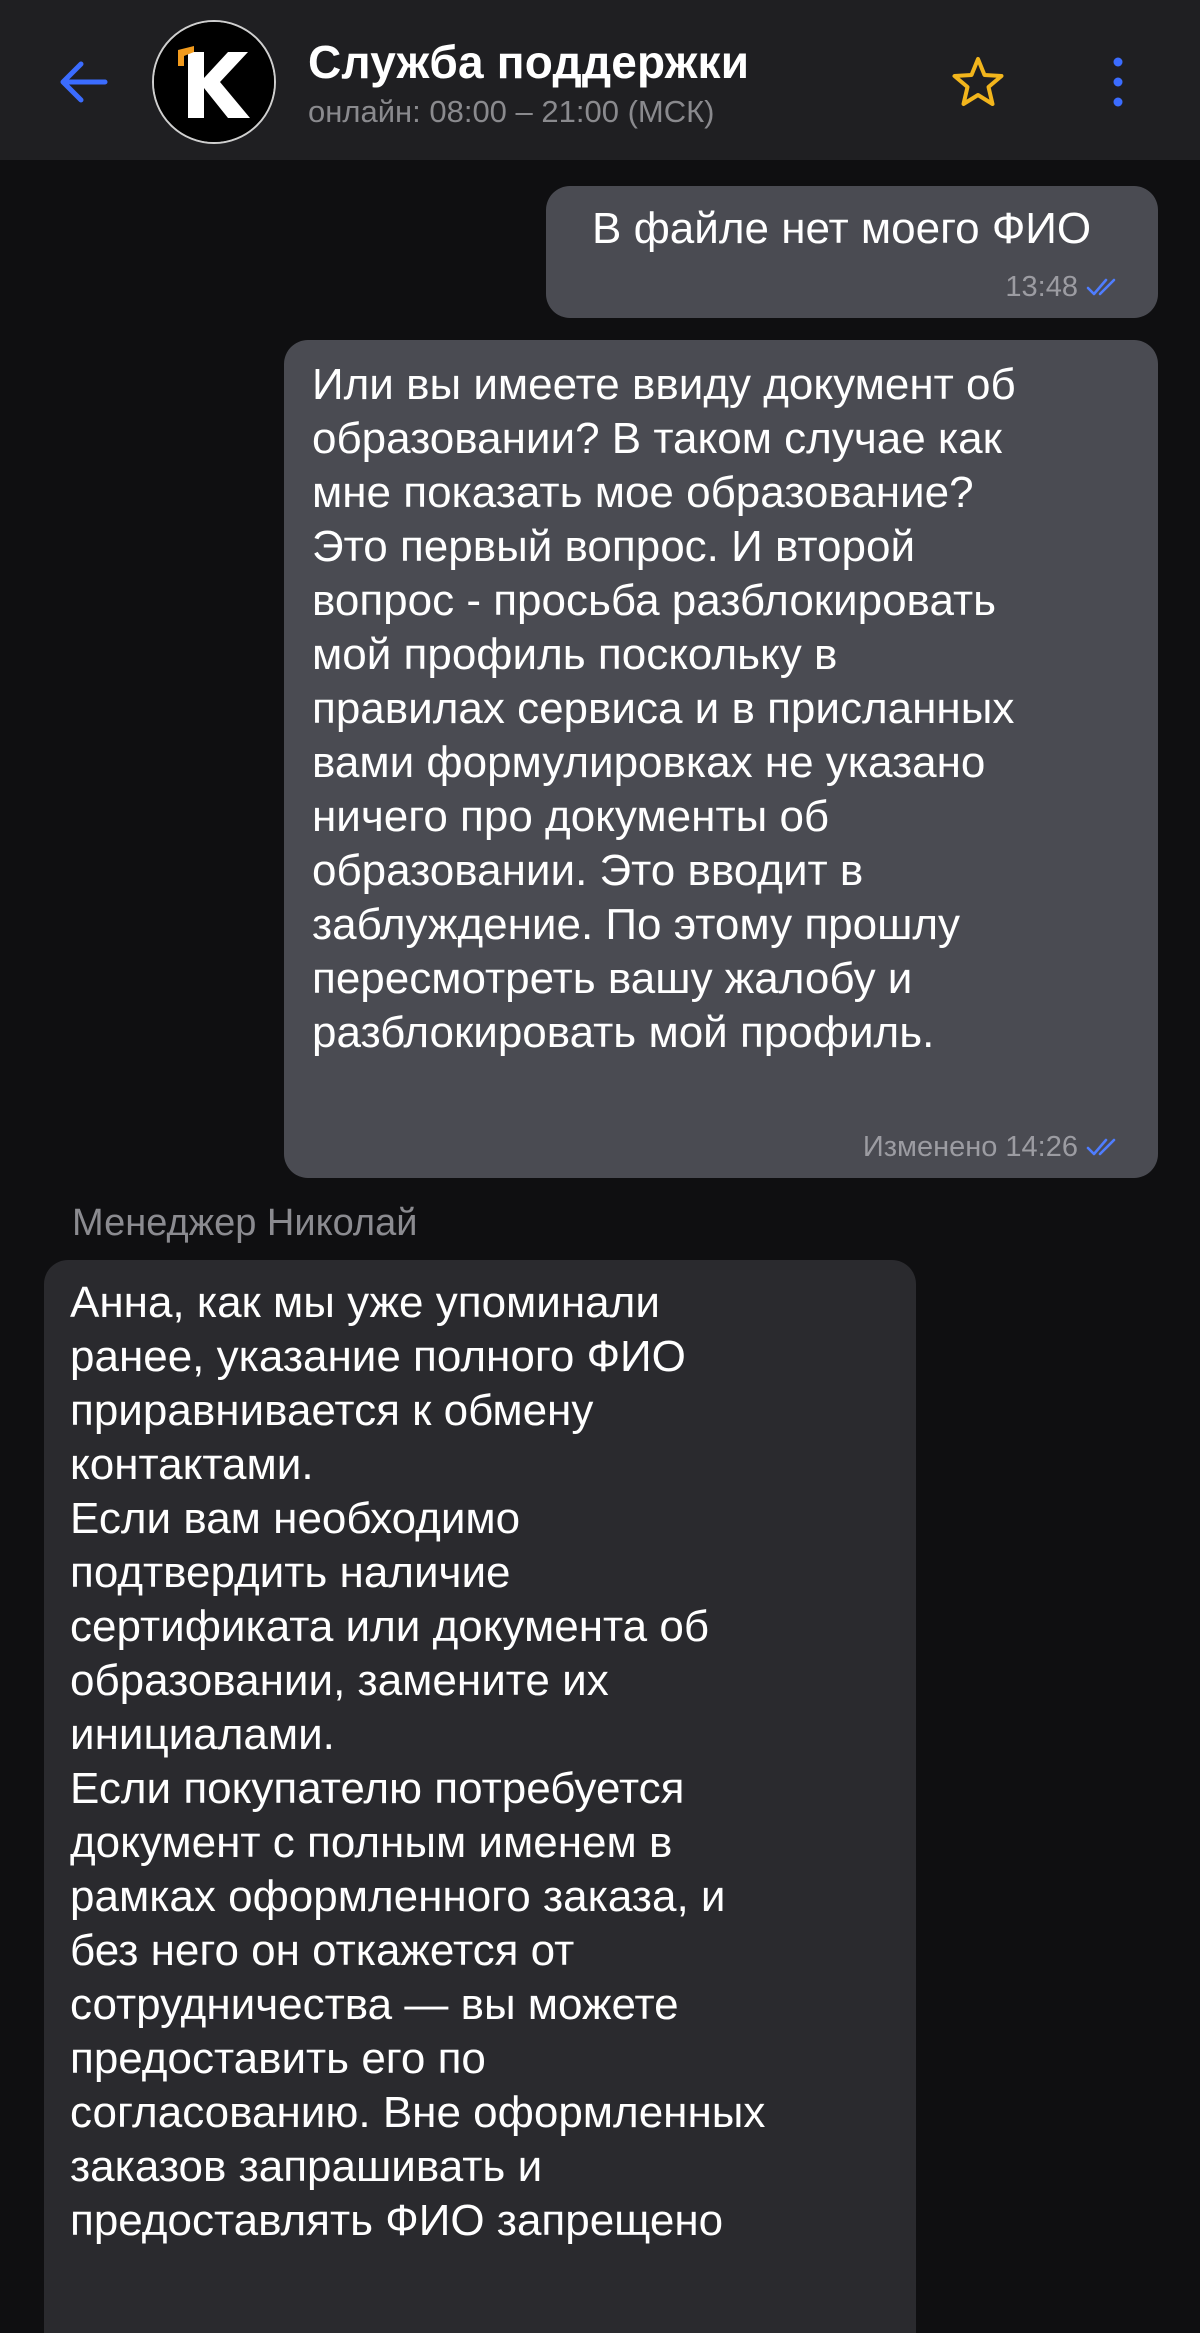 The height and width of the screenshot is (2333, 1200). I want to click on more-vertical-icon, so click(1118, 82).